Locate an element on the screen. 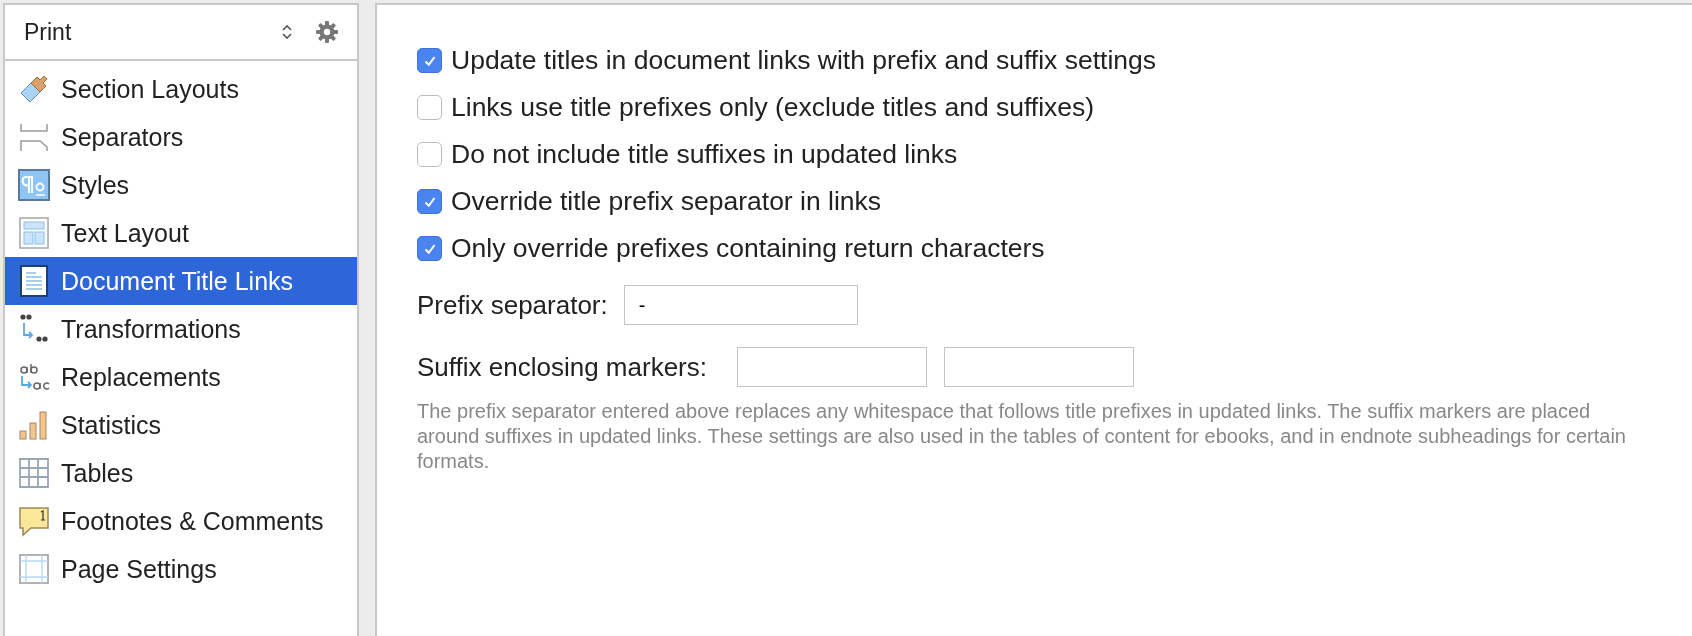  bar-chart-icon is located at coordinates (34, 425).